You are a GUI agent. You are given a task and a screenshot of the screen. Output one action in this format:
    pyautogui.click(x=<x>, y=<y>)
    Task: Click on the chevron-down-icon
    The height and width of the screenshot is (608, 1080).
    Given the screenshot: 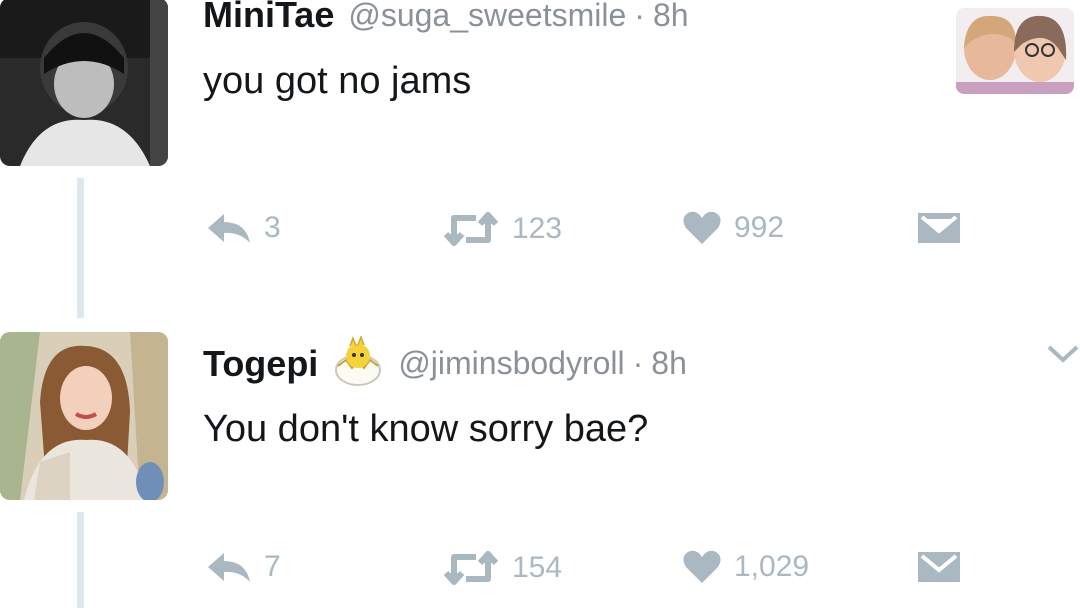 What is the action you would take?
    pyautogui.click(x=1063, y=356)
    